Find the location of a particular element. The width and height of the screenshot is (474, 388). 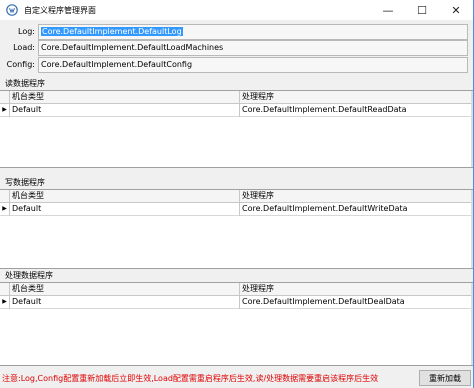

close-icon: ✕ is located at coordinates (456, 10).